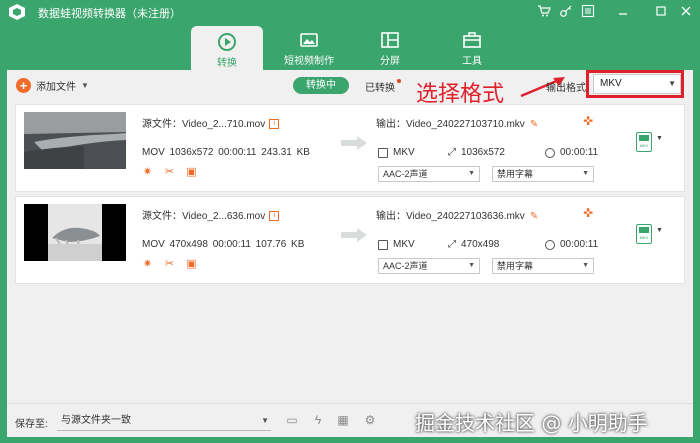  Describe the element at coordinates (321, 85) in the screenshot. I see `tab-converting: 转换中` at that location.